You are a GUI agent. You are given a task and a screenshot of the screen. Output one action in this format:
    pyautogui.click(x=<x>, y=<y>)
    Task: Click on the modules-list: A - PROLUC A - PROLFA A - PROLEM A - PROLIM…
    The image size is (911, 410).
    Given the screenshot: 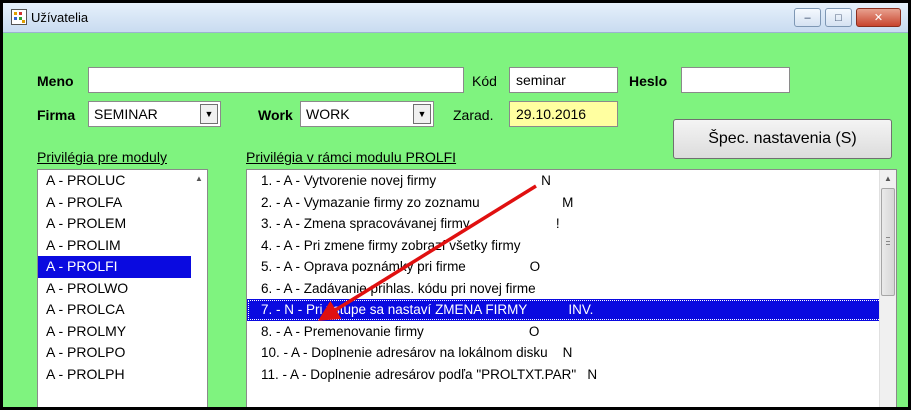 What is the action you would take?
    pyautogui.click(x=122, y=288)
    